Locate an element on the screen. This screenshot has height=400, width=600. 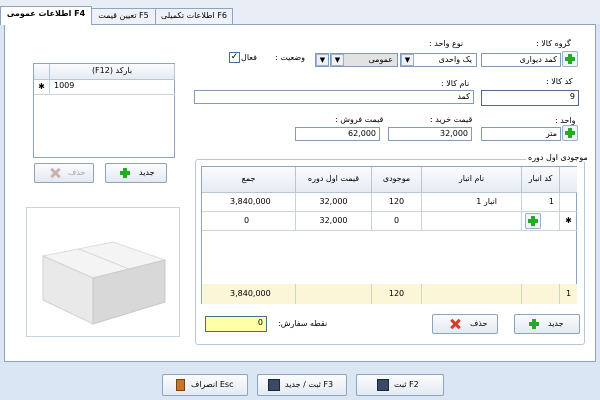
stock-column-header: موجودی is located at coordinates (397, 180).